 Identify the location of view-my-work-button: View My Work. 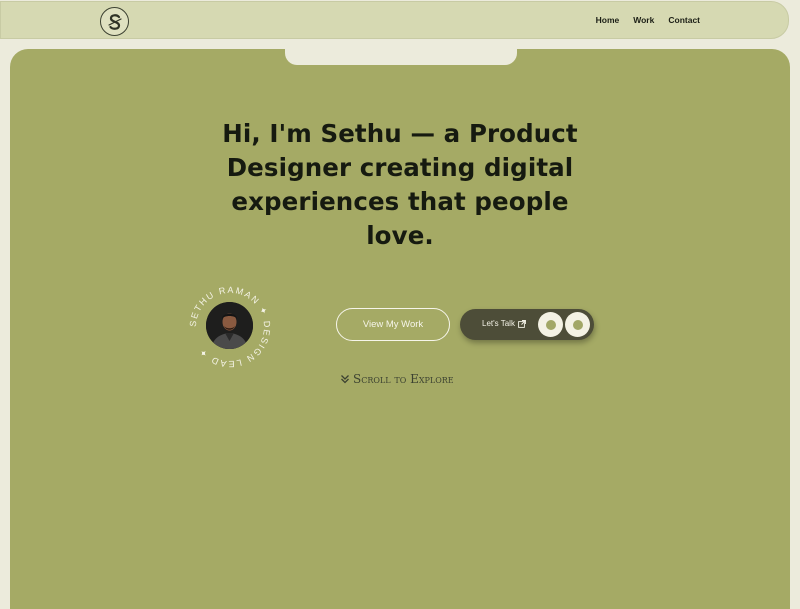
(393, 324).